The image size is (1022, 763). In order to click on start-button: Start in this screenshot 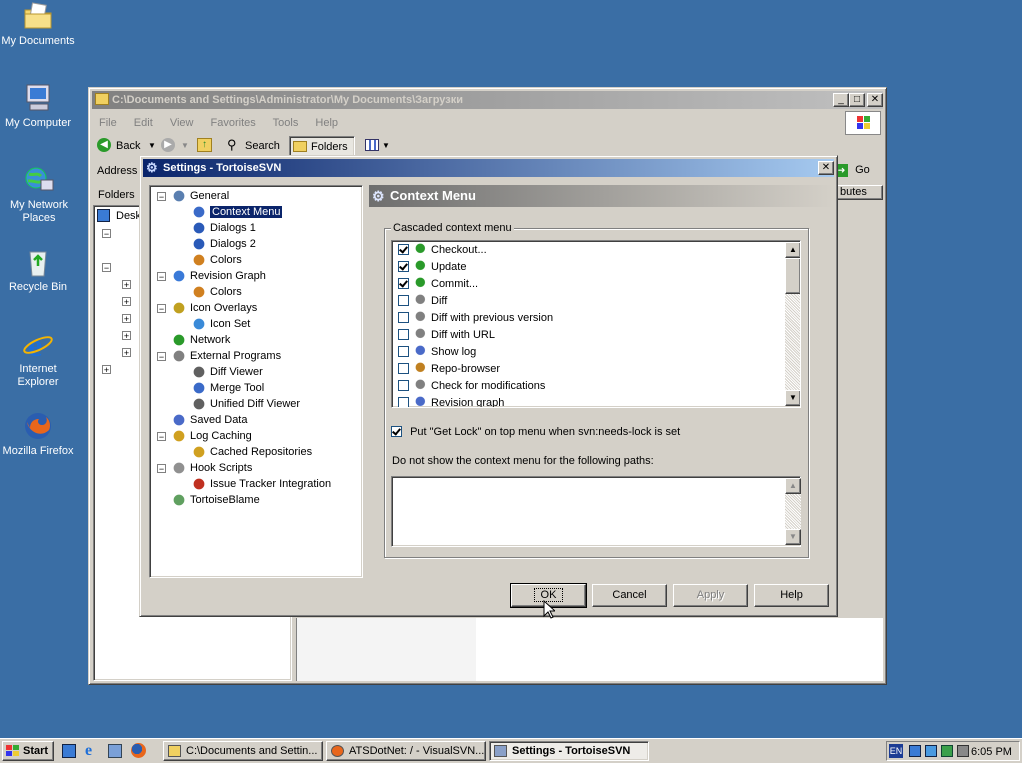, I will do `click(28, 751)`.